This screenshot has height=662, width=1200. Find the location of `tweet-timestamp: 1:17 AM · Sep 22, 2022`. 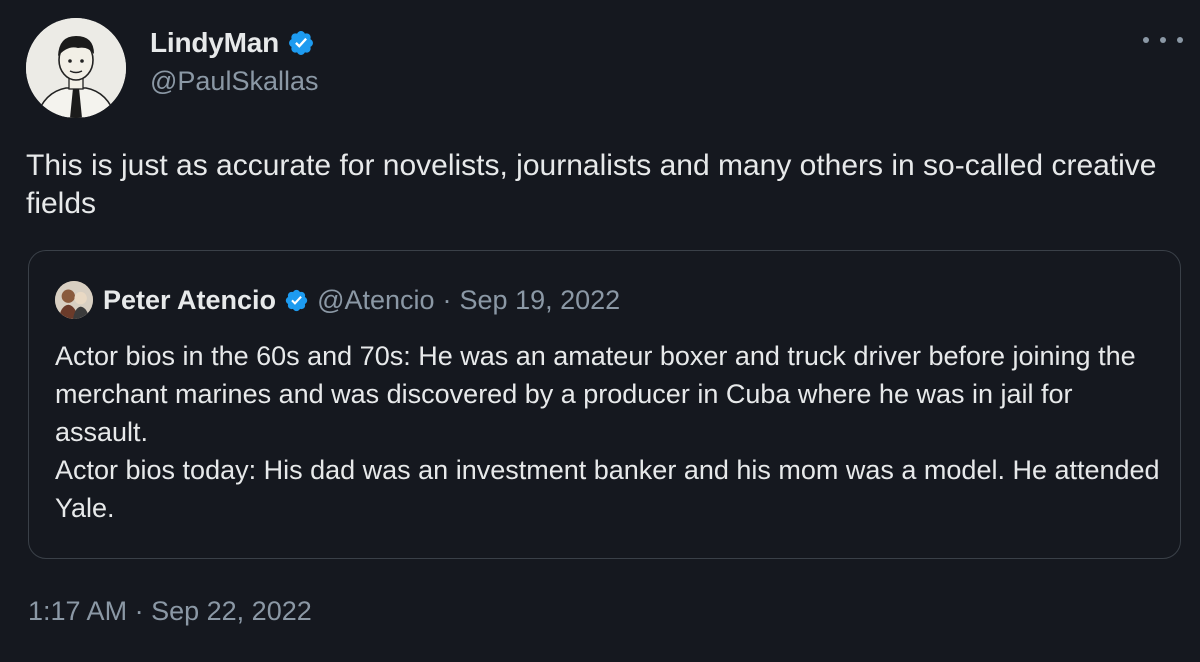

tweet-timestamp: 1:17 AM · Sep 22, 2022 is located at coordinates (170, 611).